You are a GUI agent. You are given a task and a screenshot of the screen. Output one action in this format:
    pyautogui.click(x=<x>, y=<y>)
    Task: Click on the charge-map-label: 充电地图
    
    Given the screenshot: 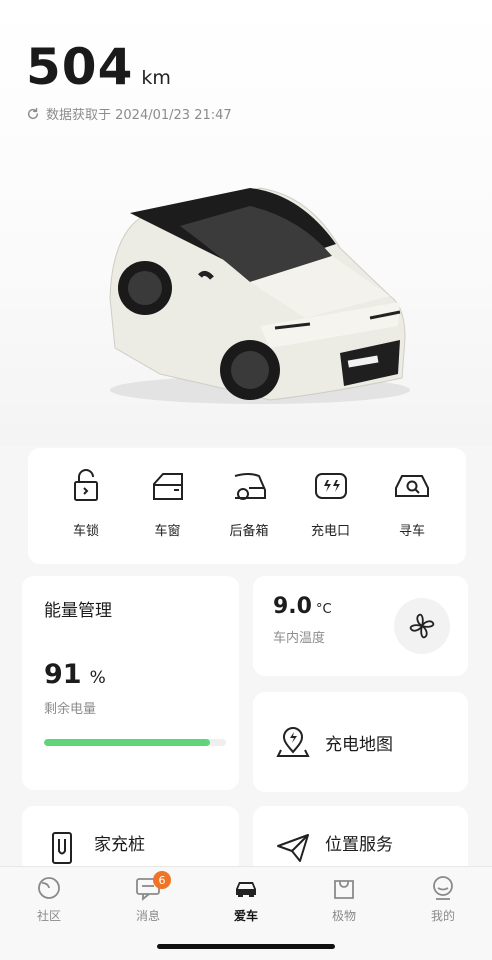 What is the action you would take?
    pyautogui.click(x=359, y=744)
    